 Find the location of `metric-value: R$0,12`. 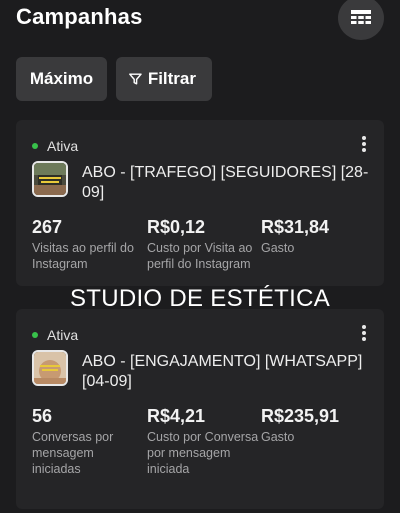

metric-value: R$0,12 is located at coordinates (176, 227).